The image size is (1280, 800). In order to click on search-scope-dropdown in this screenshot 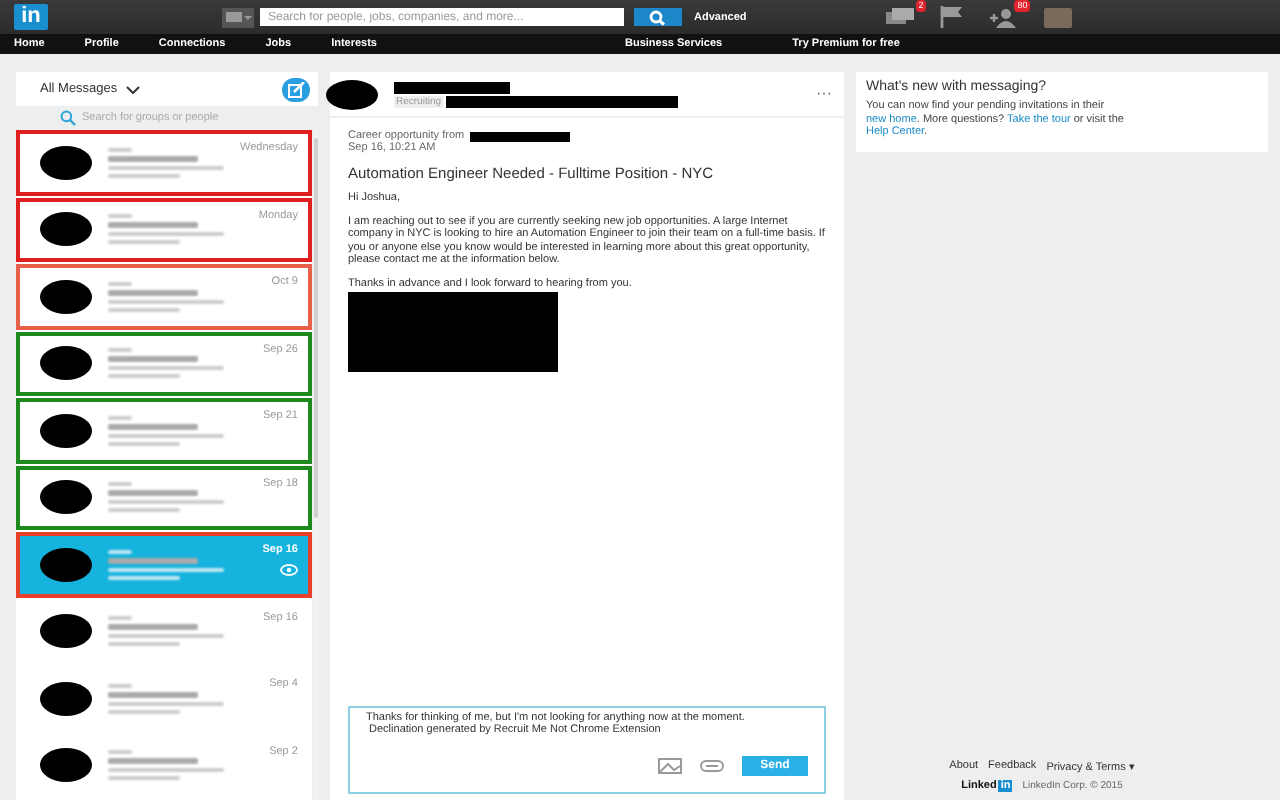, I will do `click(238, 17)`.